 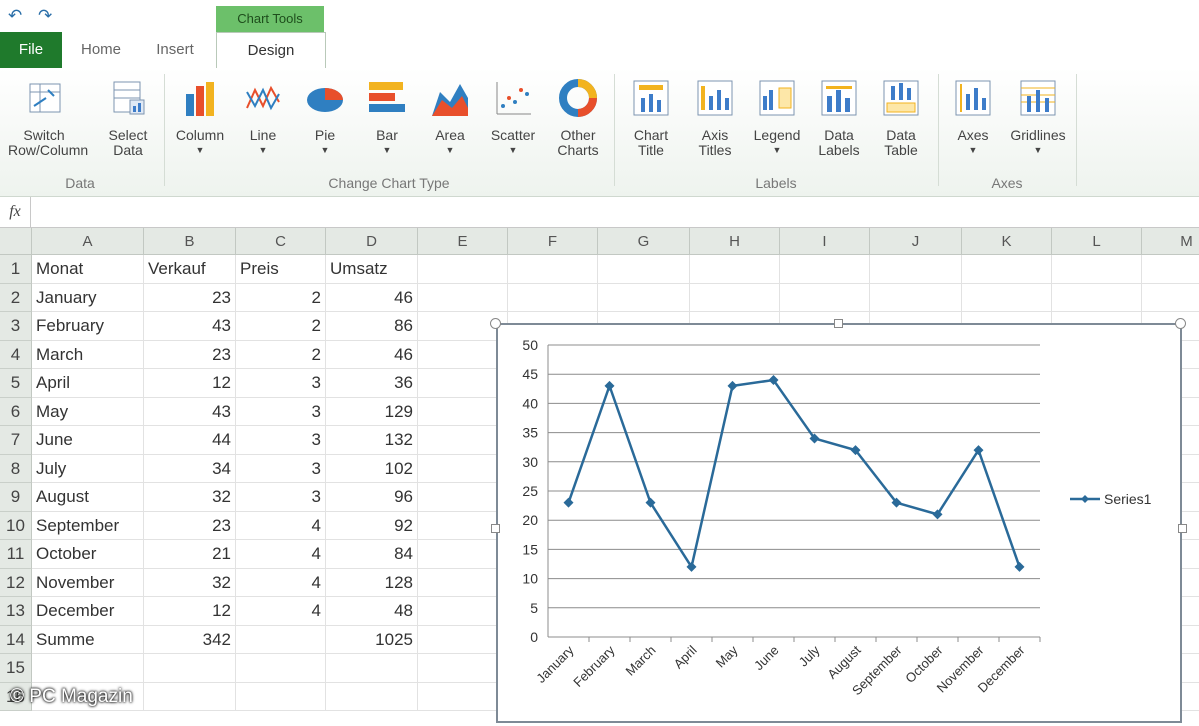 What do you see at coordinates (372, 411) in the screenshot?
I see `table-cell: 129` at bounding box center [372, 411].